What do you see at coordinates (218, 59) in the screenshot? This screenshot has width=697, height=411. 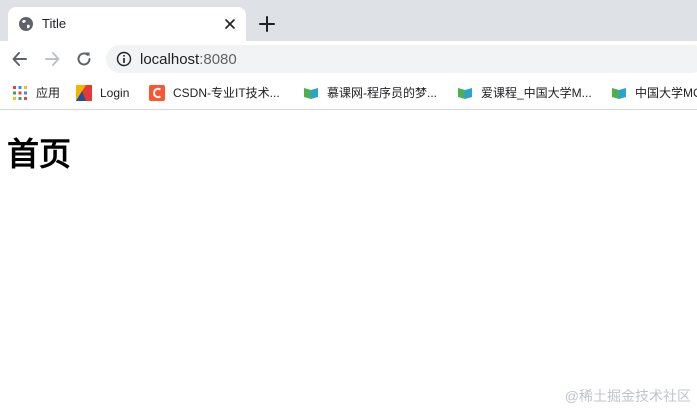 I see `url-port: :8080` at bounding box center [218, 59].